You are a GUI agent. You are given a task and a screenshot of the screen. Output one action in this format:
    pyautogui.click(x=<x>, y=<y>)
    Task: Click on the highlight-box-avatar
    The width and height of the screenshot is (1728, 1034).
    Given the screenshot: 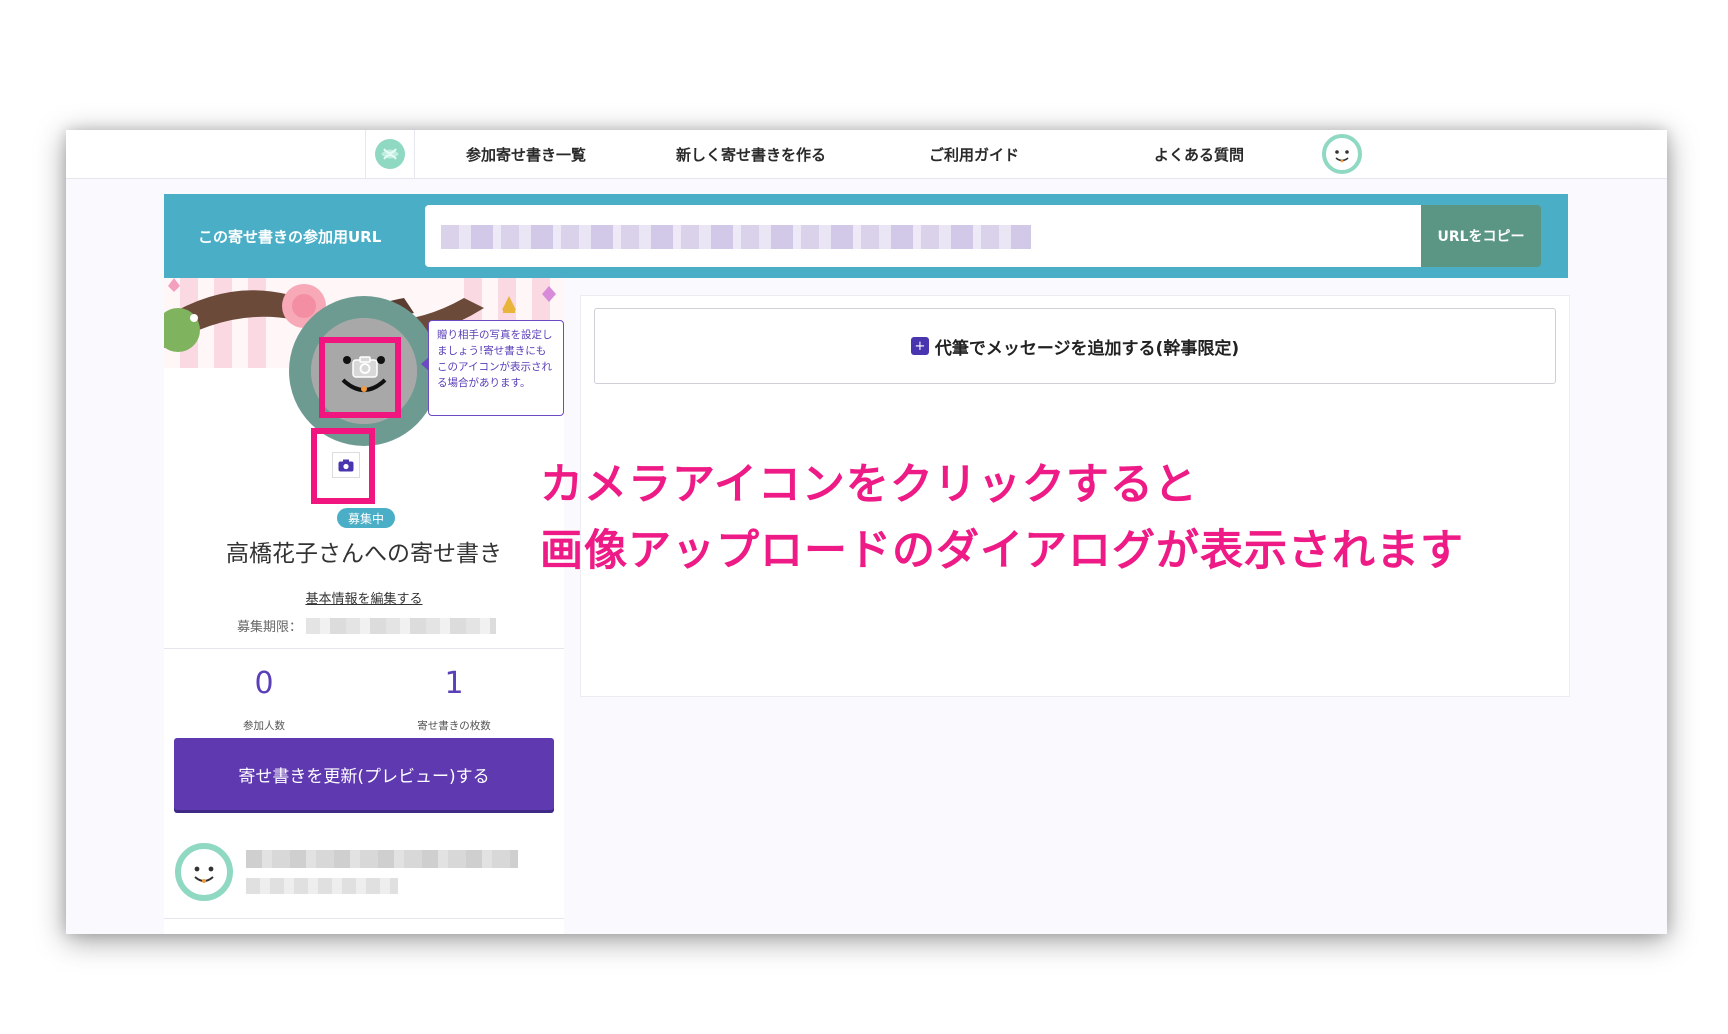 What is the action you would take?
    pyautogui.click(x=360, y=377)
    